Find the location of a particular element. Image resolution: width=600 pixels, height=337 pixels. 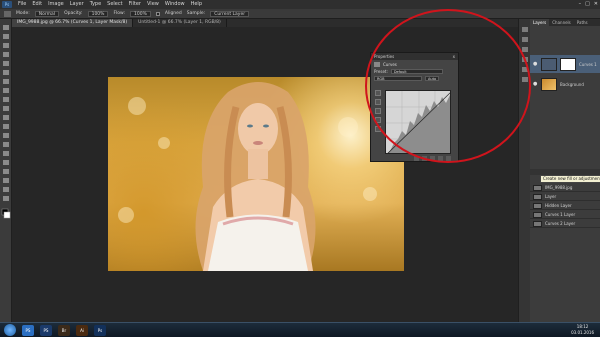

aligned-checkbox is located at coordinates (157, 13).